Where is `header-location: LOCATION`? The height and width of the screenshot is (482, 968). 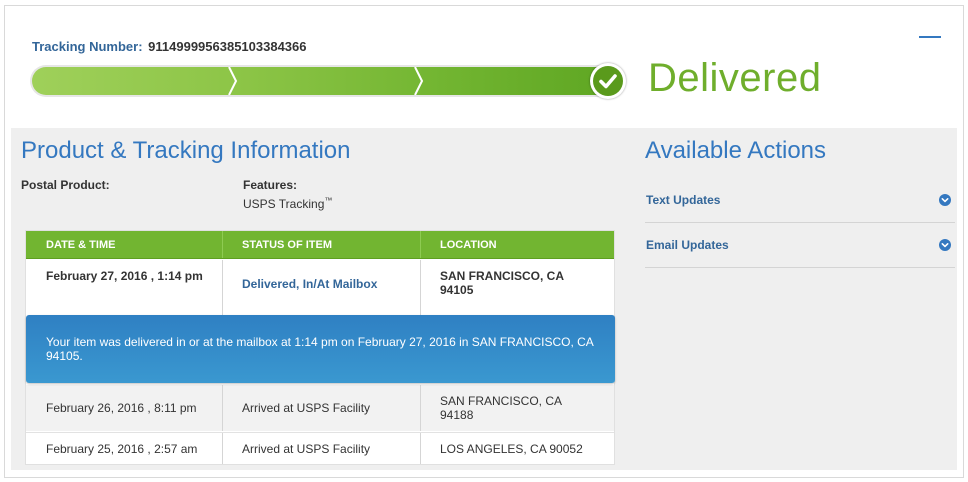 header-location: LOCATION is located at coordinates (468, 245).